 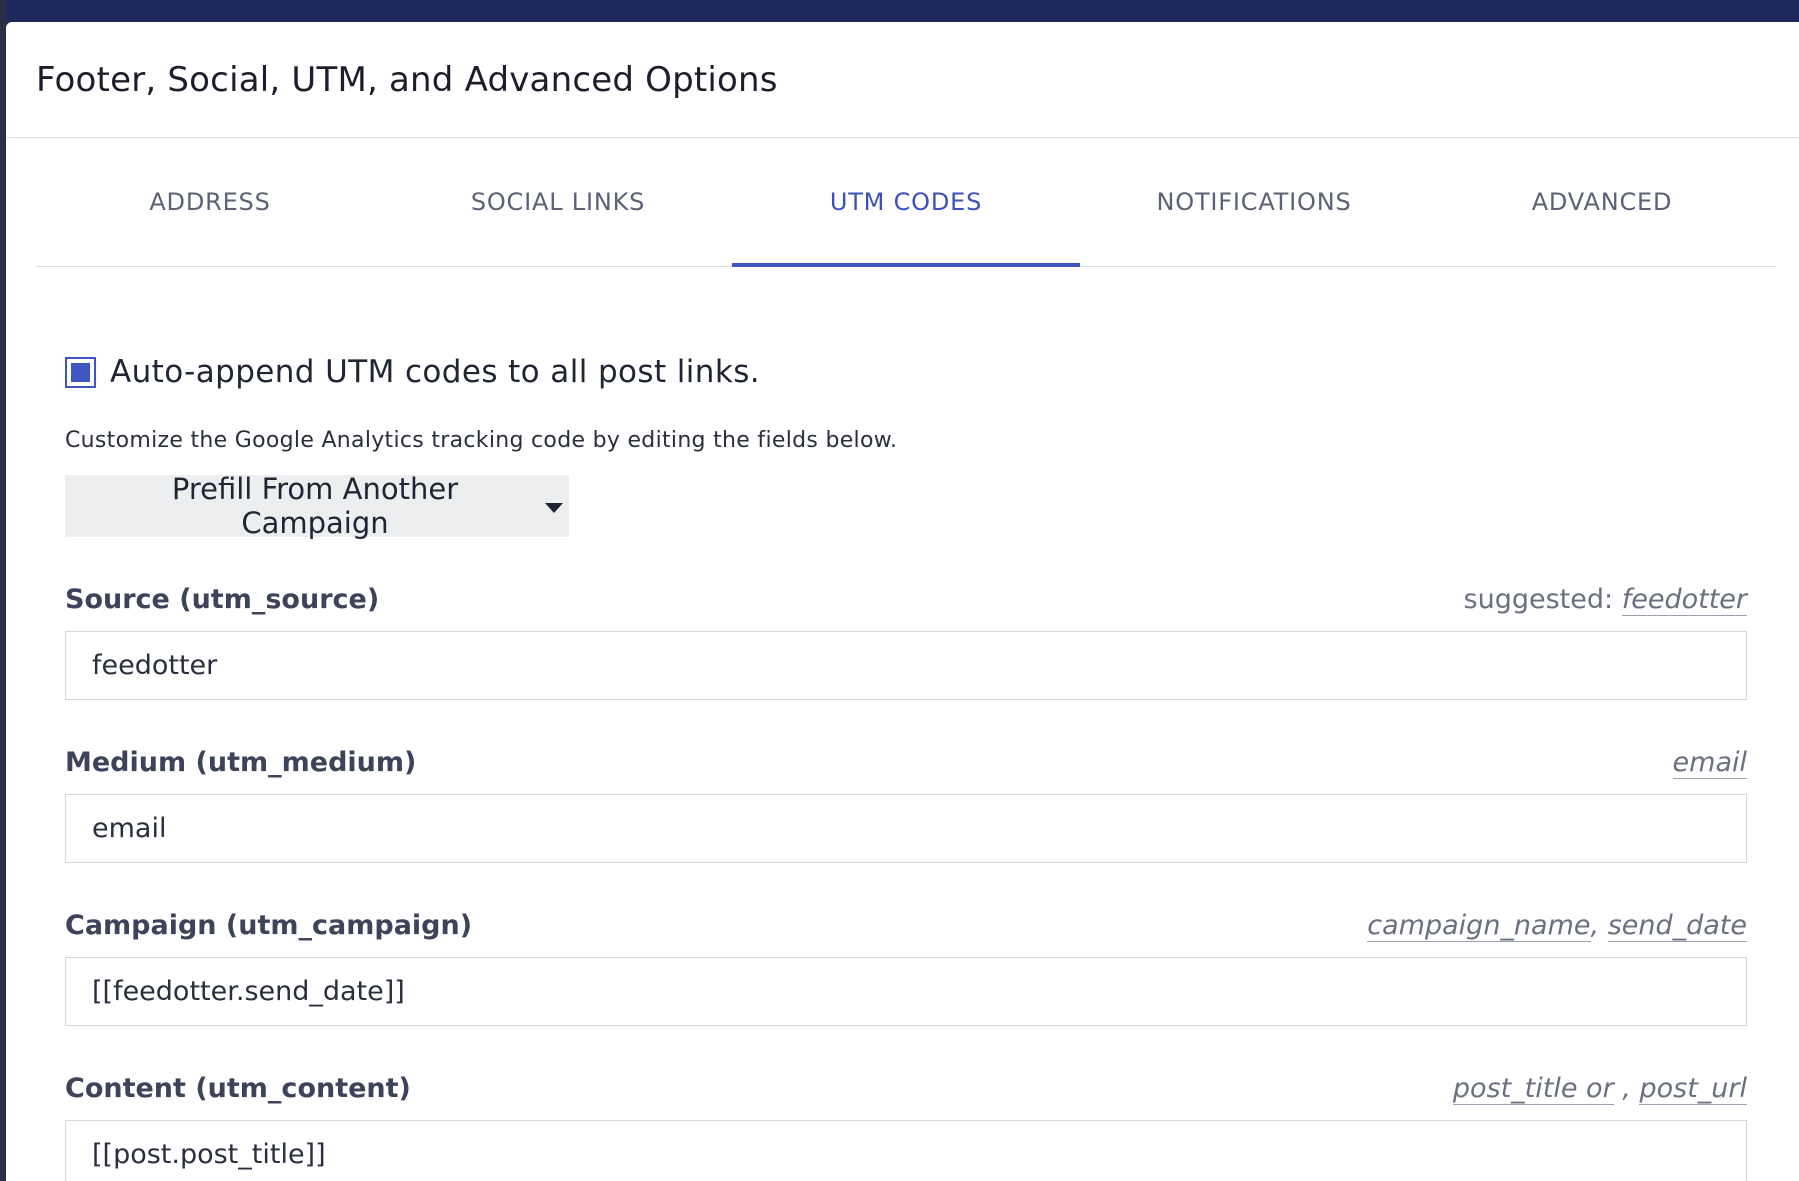 I want to click on campaign-label: Campaign (utm_campaign), so click(x=269, y=925).